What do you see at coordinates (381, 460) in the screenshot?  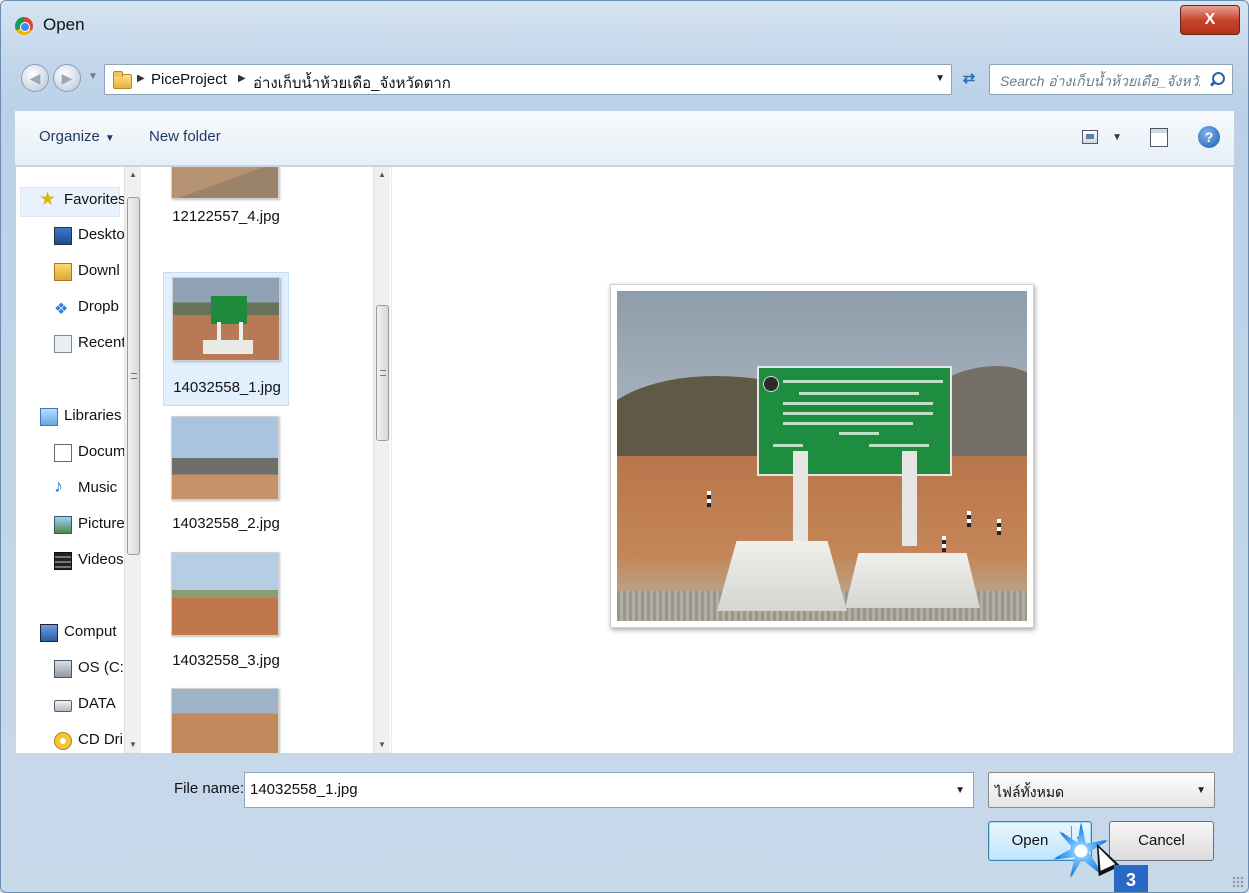 I see `file-list-scrollbar: ▲ ▼` at bounding box center [381, 460].